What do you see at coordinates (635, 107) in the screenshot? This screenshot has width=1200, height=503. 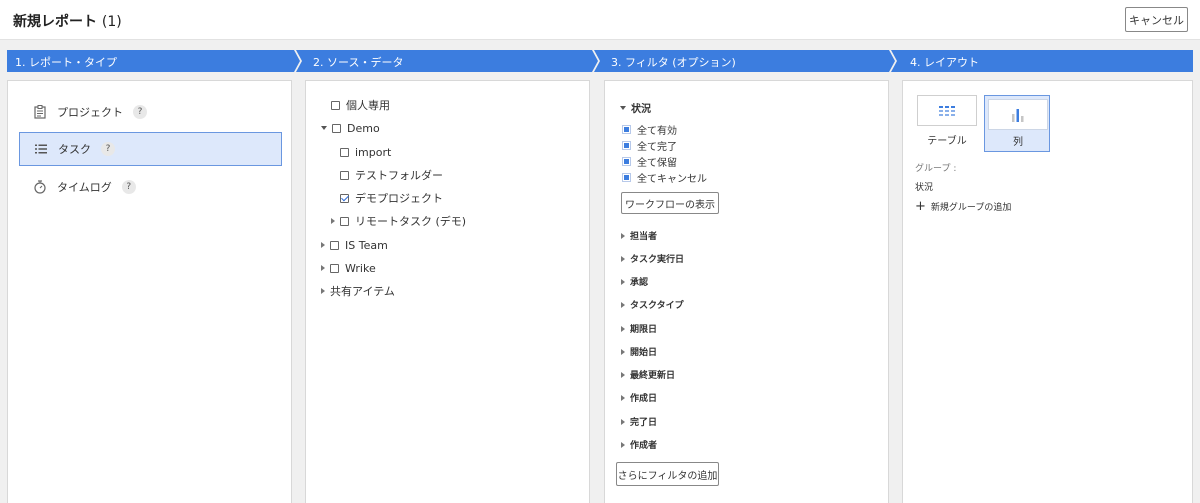 I see `status-section-toggle: 状況` at bounding box center [635, 107].